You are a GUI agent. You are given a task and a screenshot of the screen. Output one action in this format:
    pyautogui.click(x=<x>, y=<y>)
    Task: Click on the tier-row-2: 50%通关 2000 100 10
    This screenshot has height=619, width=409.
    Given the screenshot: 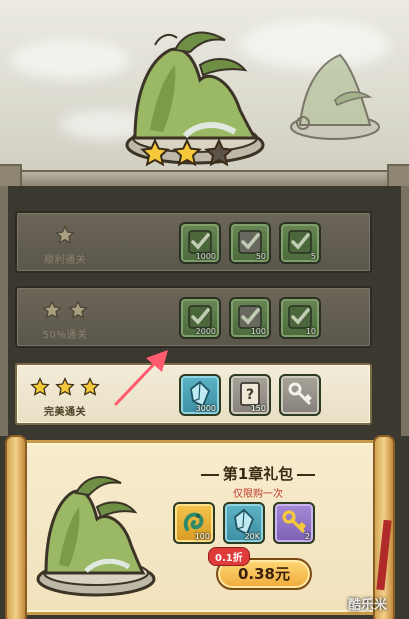 What is the action you would take?
    pyautogui.click(x=193, y=317)
    